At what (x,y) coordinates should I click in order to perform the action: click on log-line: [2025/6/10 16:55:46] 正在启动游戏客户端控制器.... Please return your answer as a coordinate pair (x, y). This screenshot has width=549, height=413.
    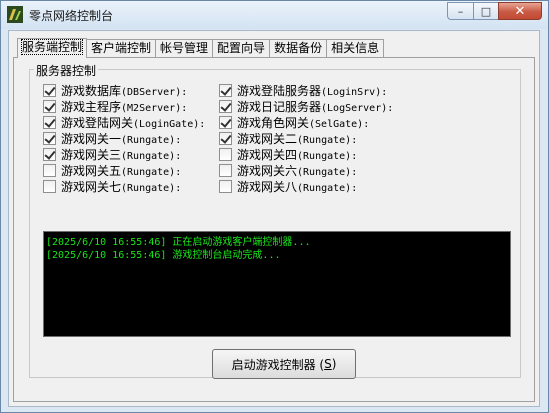
    Looking at the image, I should click on (178, 242).